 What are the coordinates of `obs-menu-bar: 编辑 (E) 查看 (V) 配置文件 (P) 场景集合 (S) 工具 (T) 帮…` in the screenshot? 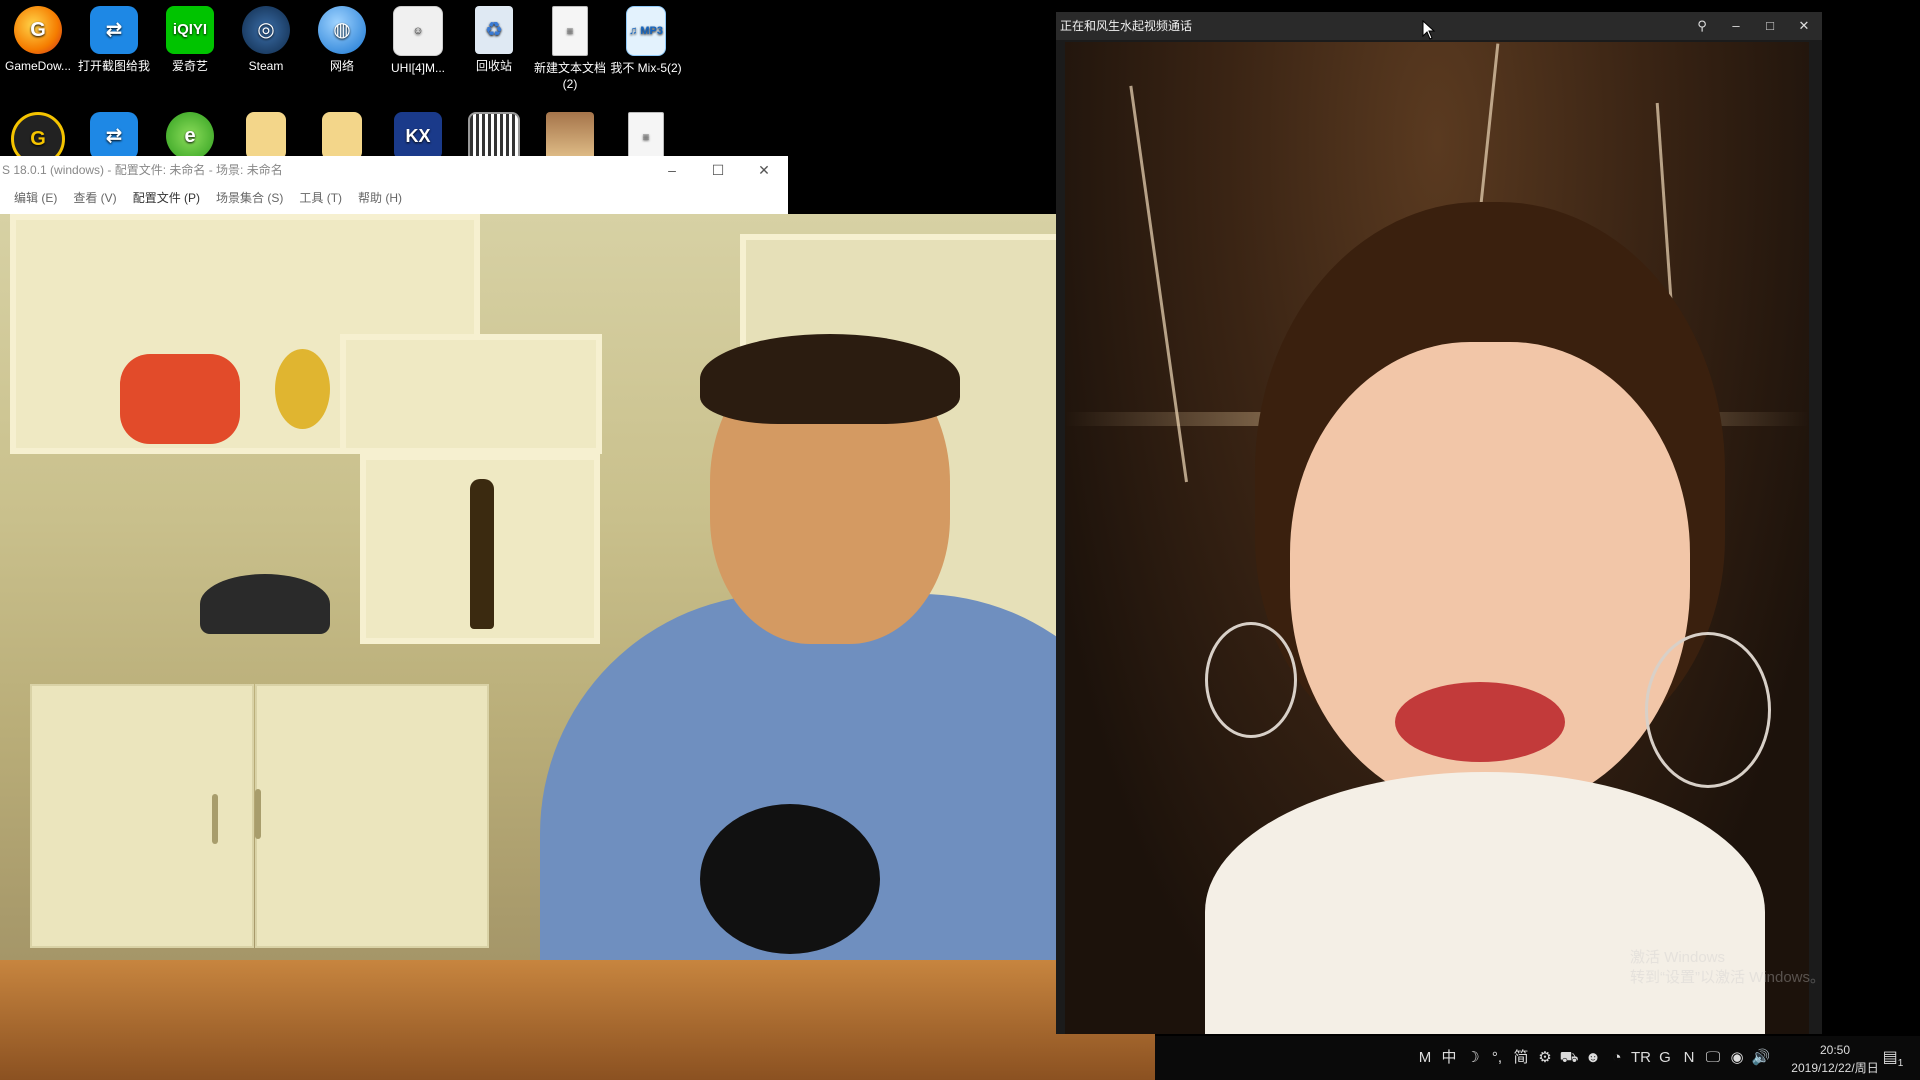 It's located at (201, 198).